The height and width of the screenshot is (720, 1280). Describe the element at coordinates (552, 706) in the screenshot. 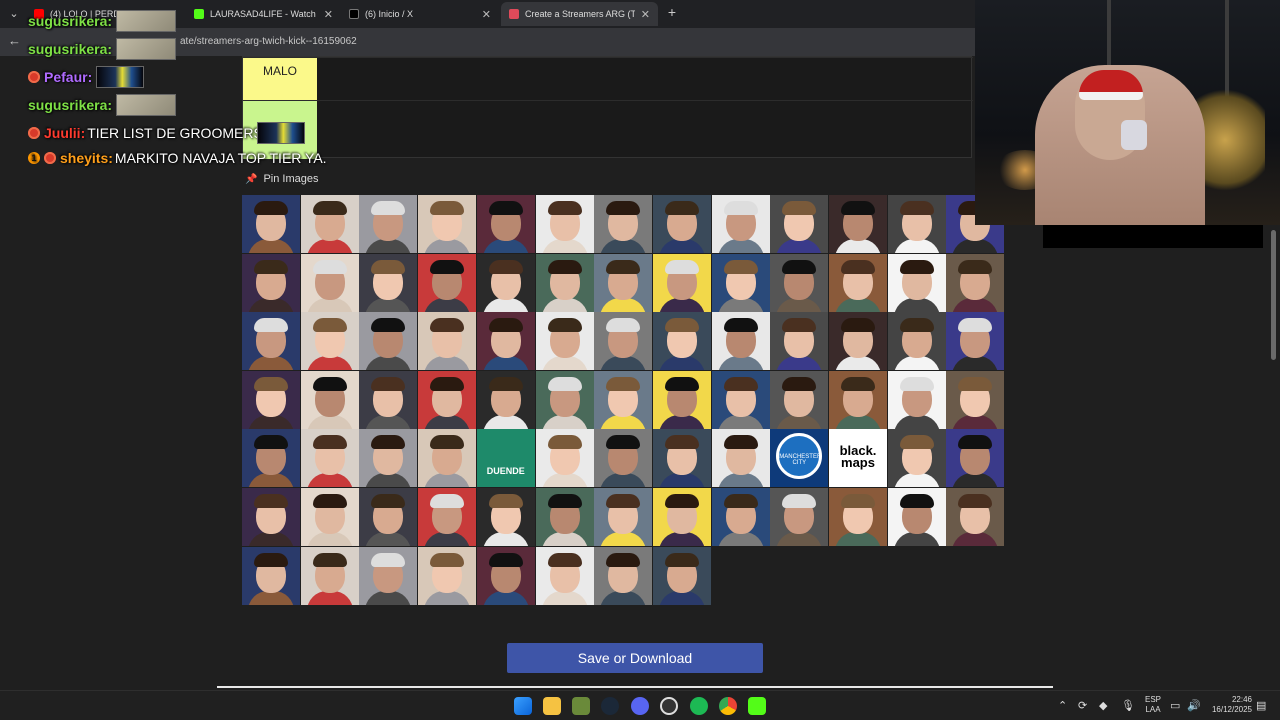

I see `file-explorer-icon` at that location.